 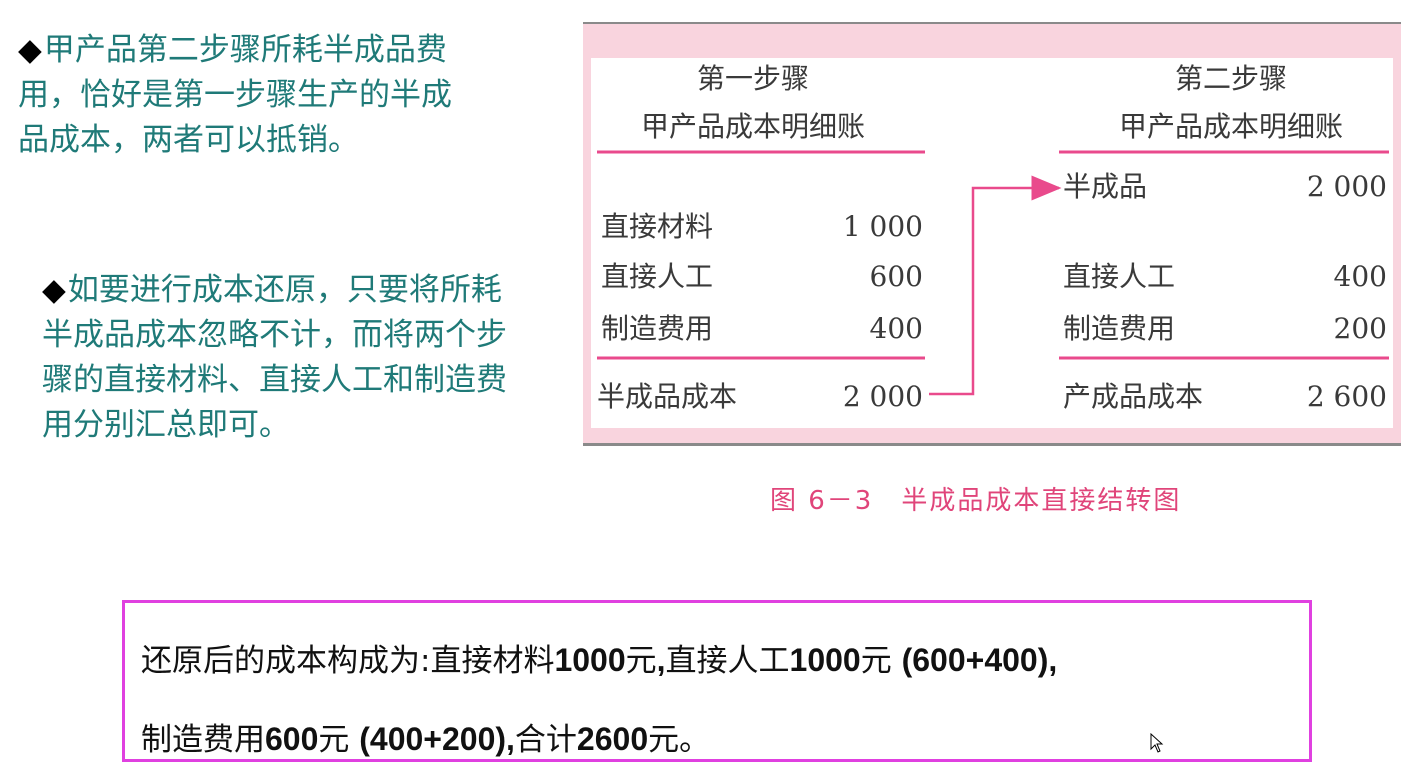 I want to click on step2-row-label-2: 制造费用, so click(x=1119, y=328).